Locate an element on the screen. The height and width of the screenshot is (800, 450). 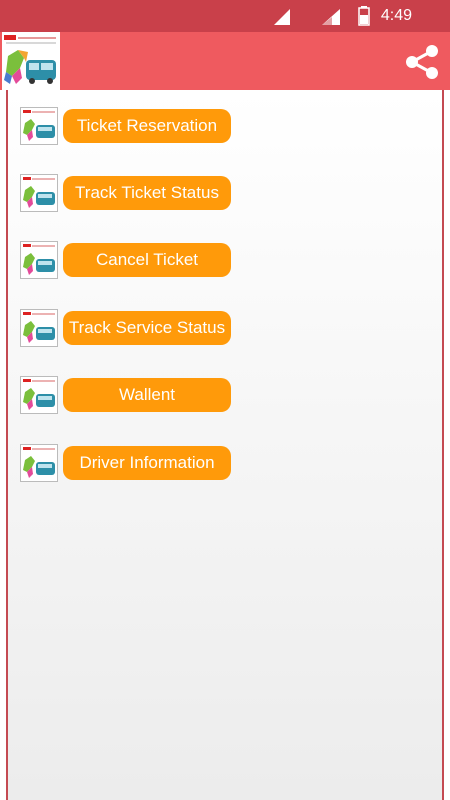
status-time: 4:49 is located at coordinates (396, 15).